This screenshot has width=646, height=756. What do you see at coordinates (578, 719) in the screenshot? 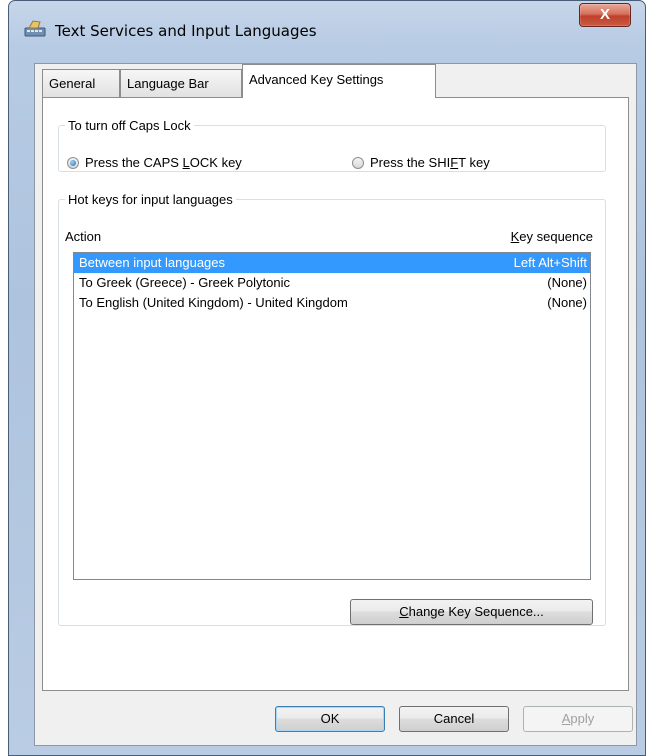
I see `apply-button: Apply` at bounding box center [578, 719].